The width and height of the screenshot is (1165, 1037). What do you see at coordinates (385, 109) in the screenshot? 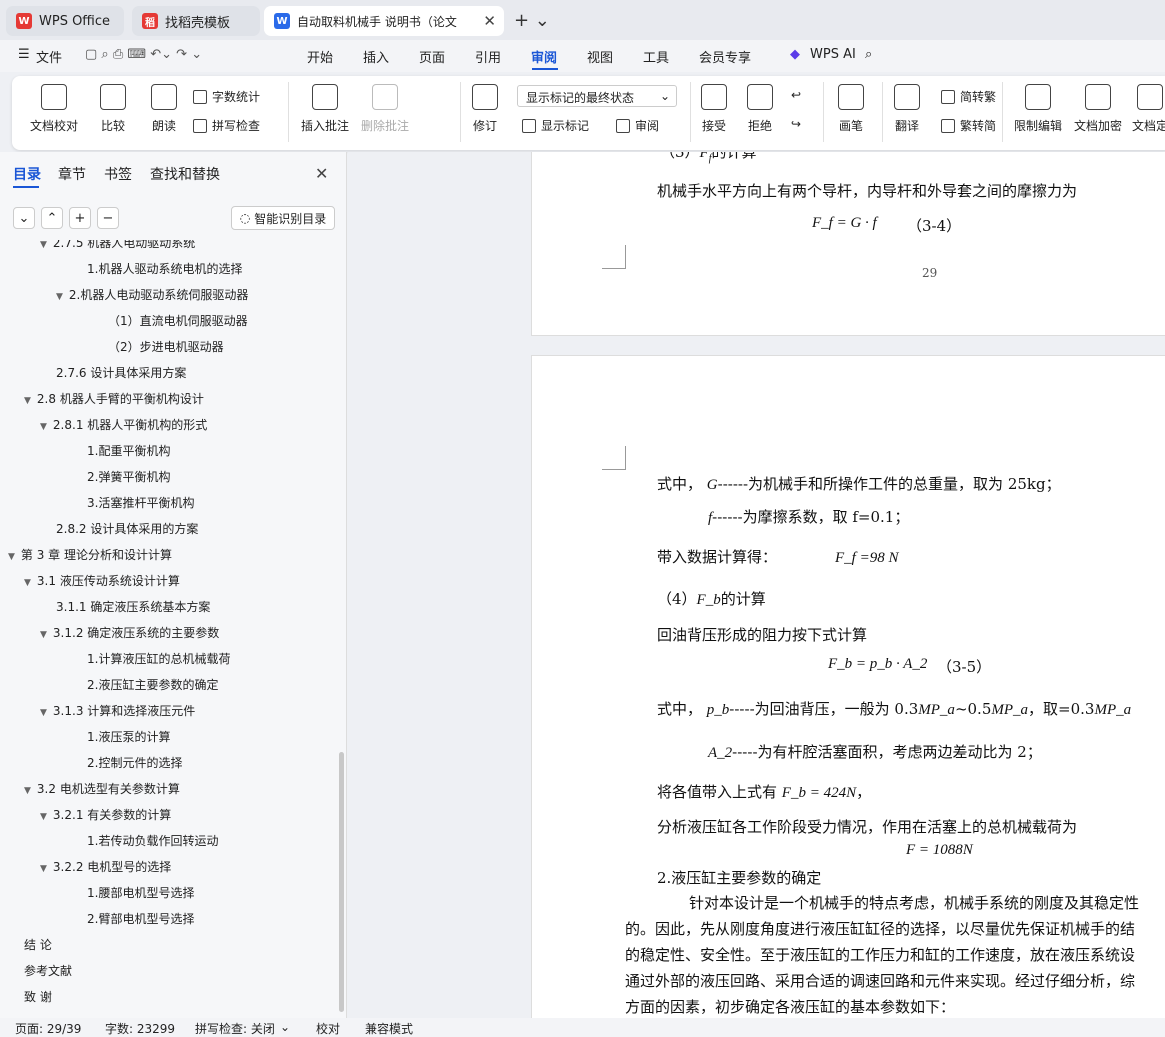
I see `delete-comment-button: 删除批注` at bounding box center [385, 109].